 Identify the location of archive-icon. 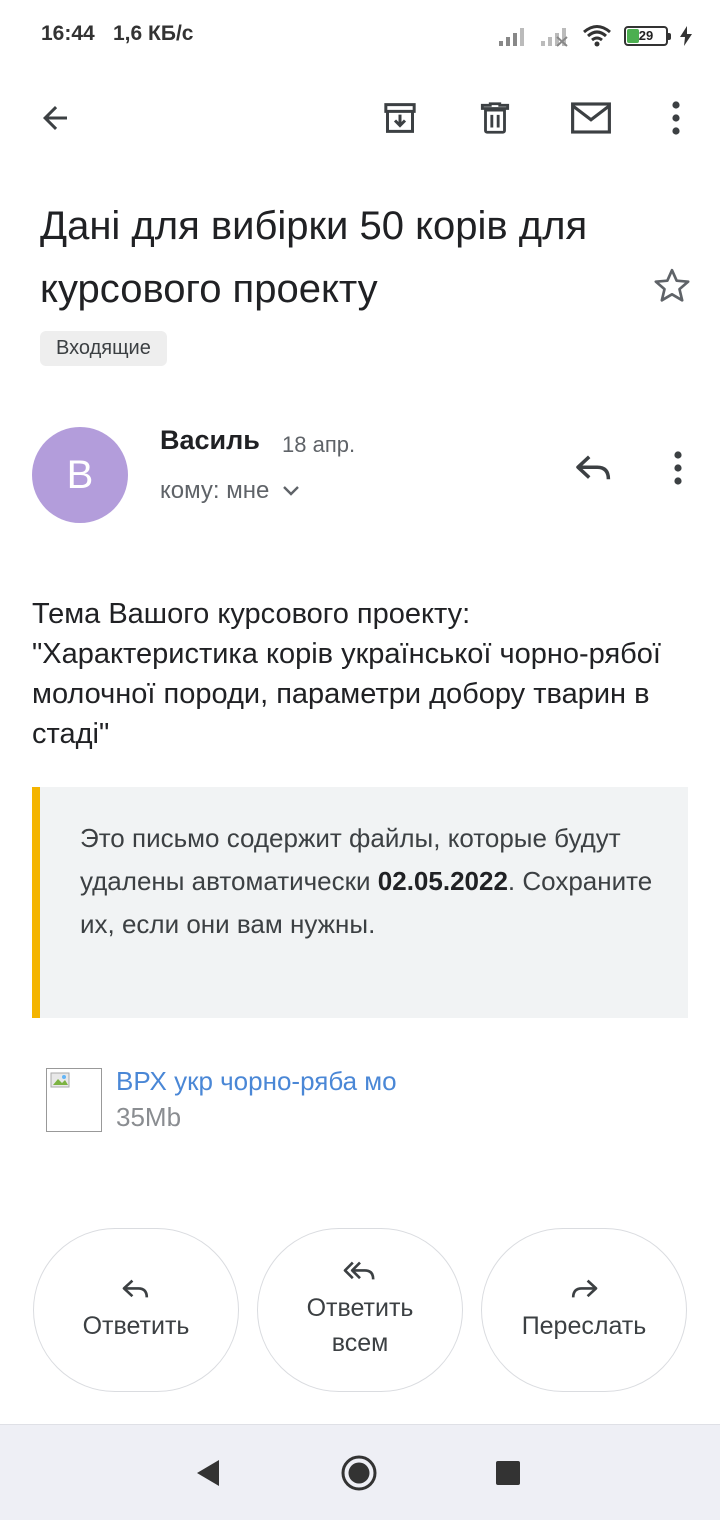
(400, 118).